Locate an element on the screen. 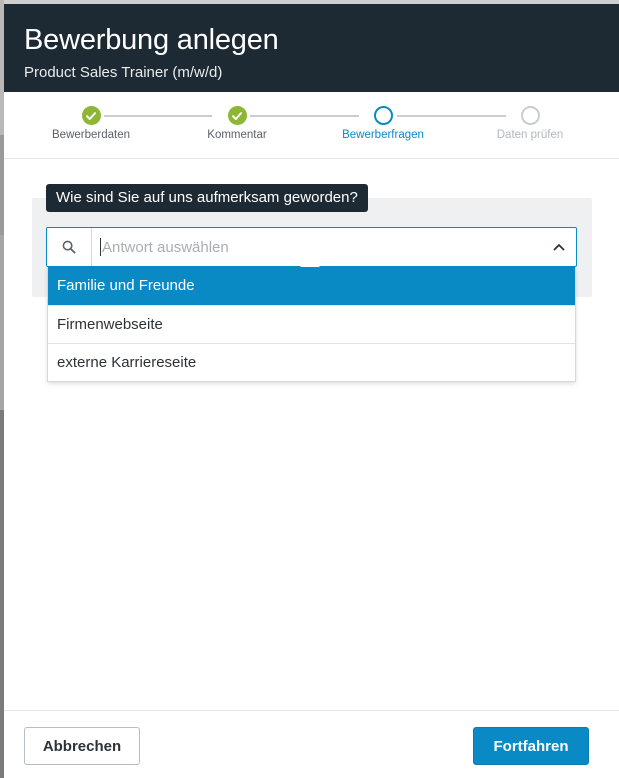 The width and height of the screenshot is (619, 778). option-firmenwebseite: Firmenwebseite is located at coordinates (311, 324).